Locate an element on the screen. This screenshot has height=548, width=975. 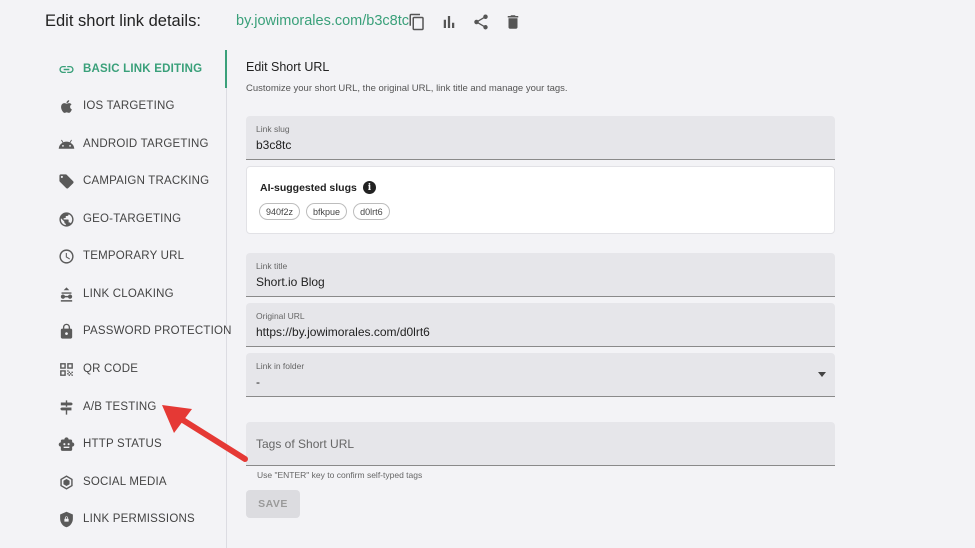
sidebar-item-link-permissions: LINK PERMISSIONS is located at coordinates (126, 519).